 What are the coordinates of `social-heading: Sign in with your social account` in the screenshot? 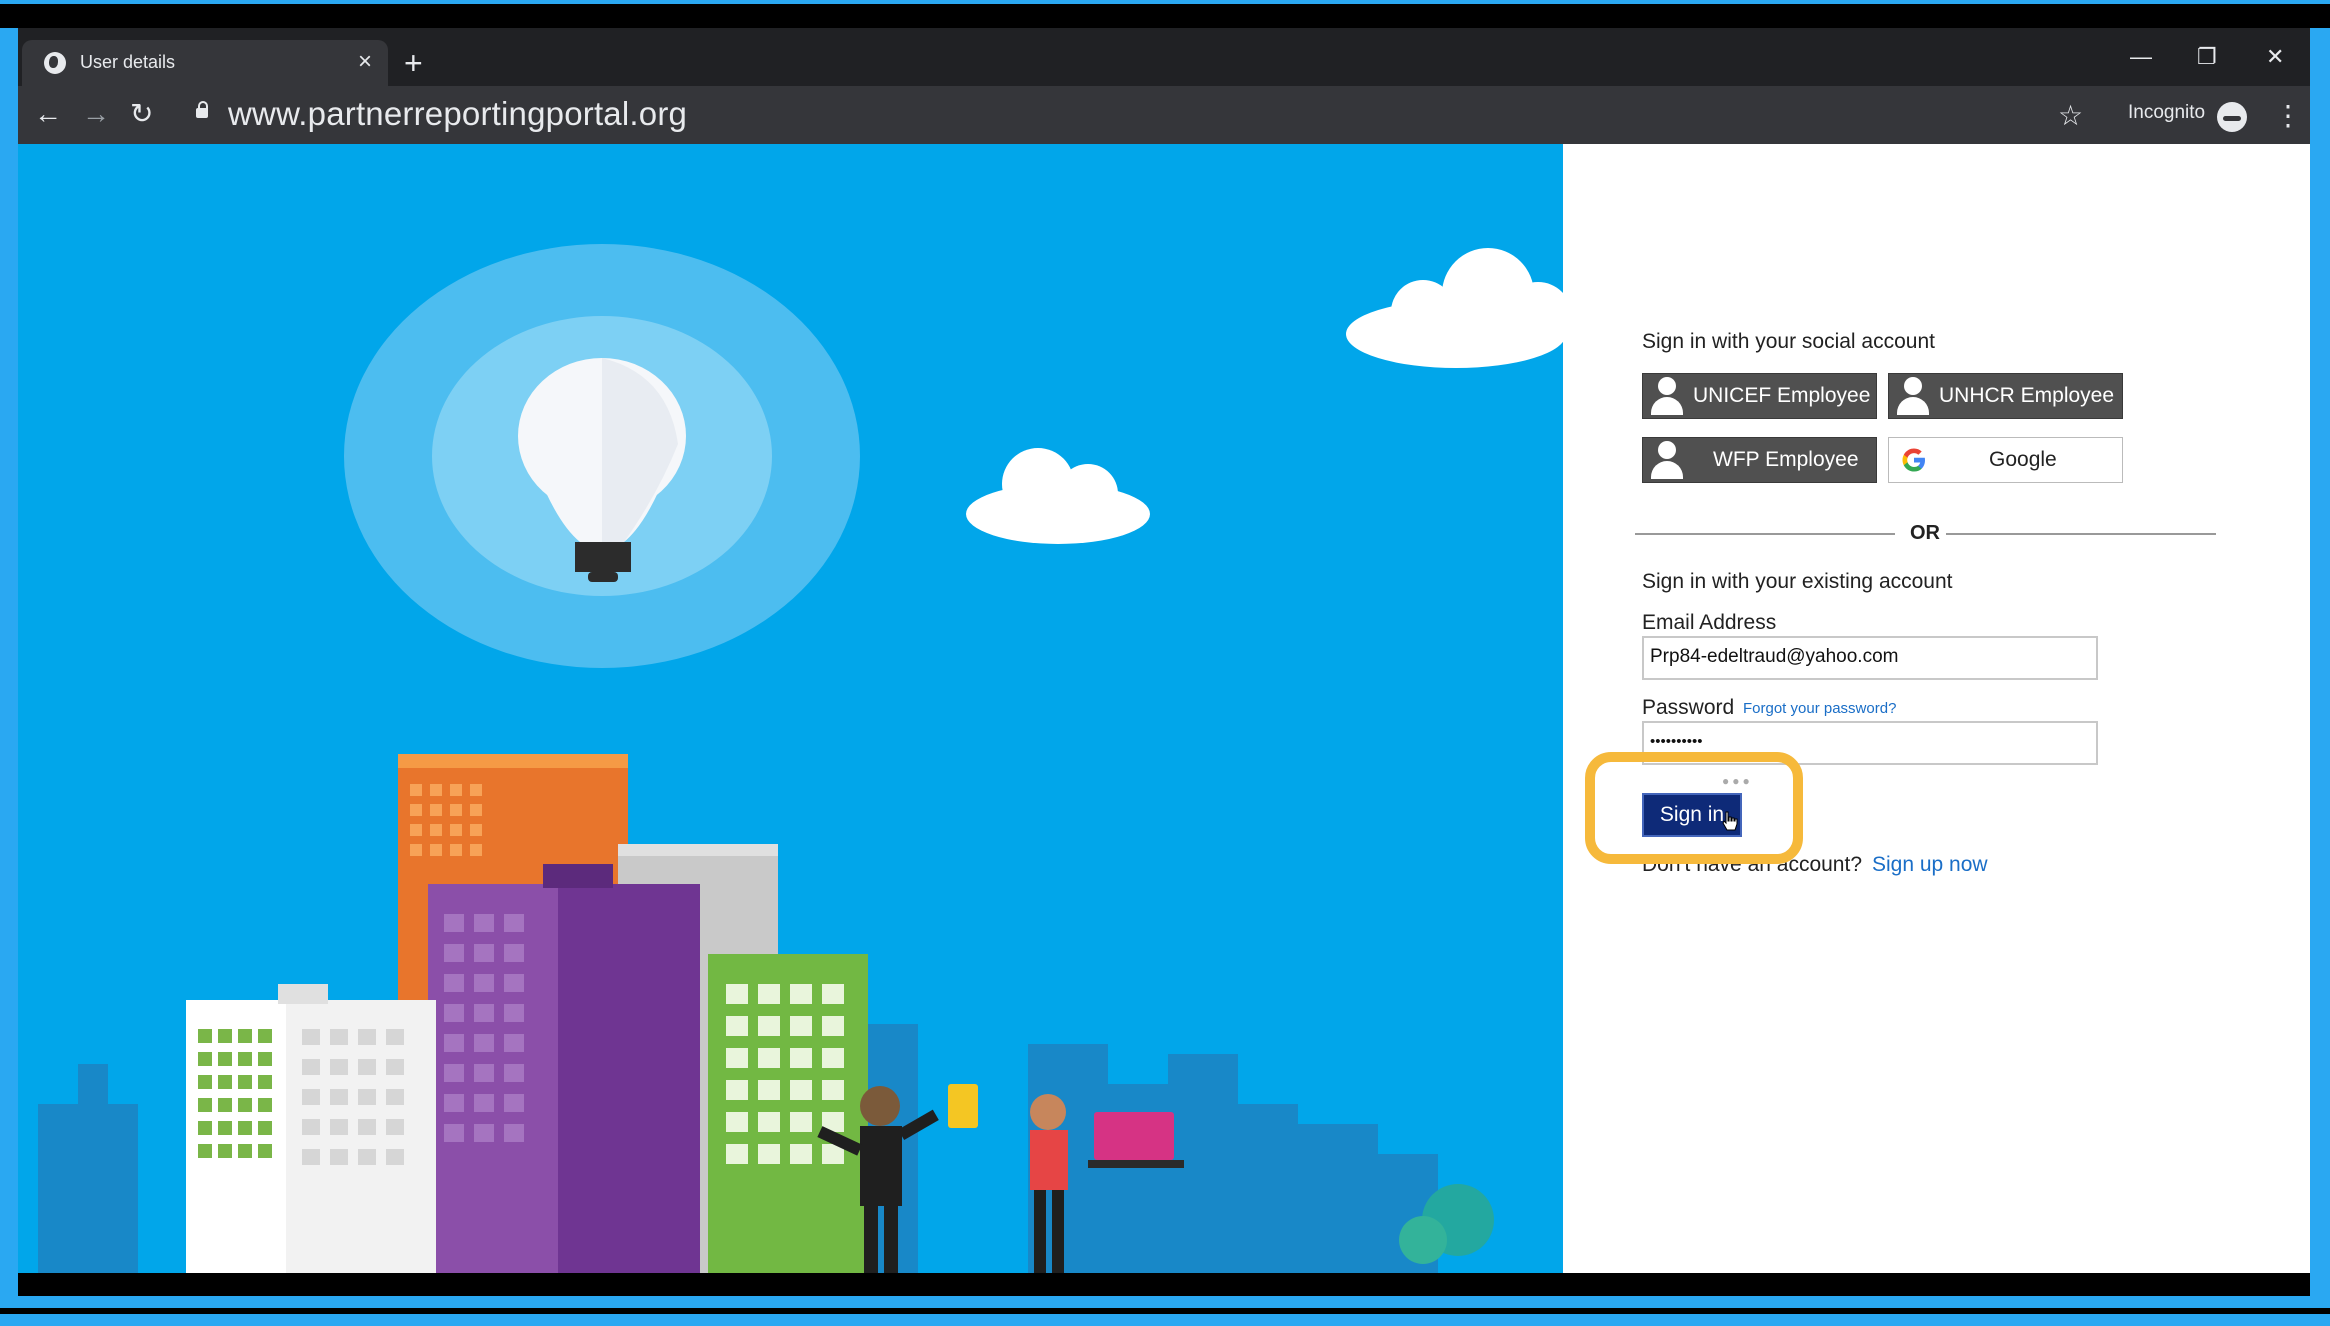 It's located at (1788, 341).